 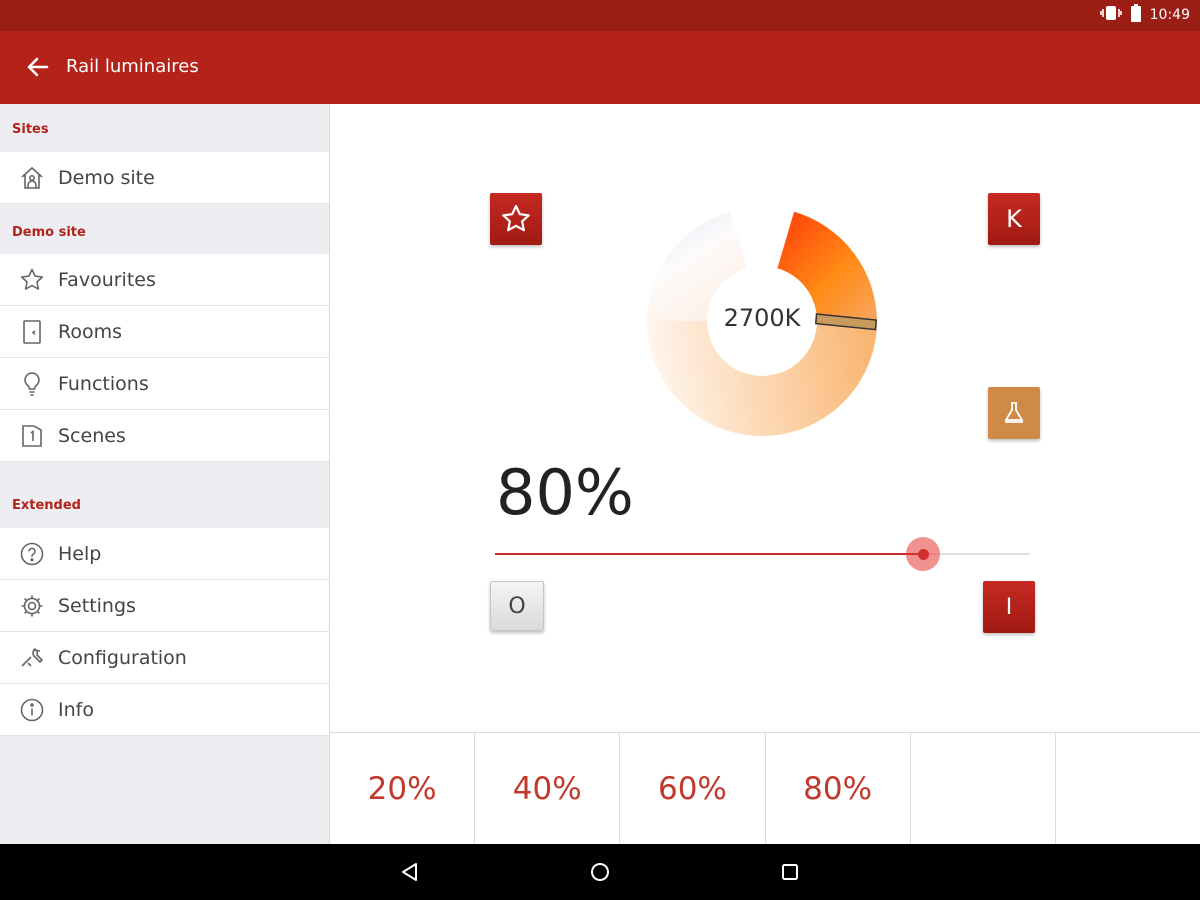 I want to click on sidebar-item-label: Scenes, so click(x=92, y=435).